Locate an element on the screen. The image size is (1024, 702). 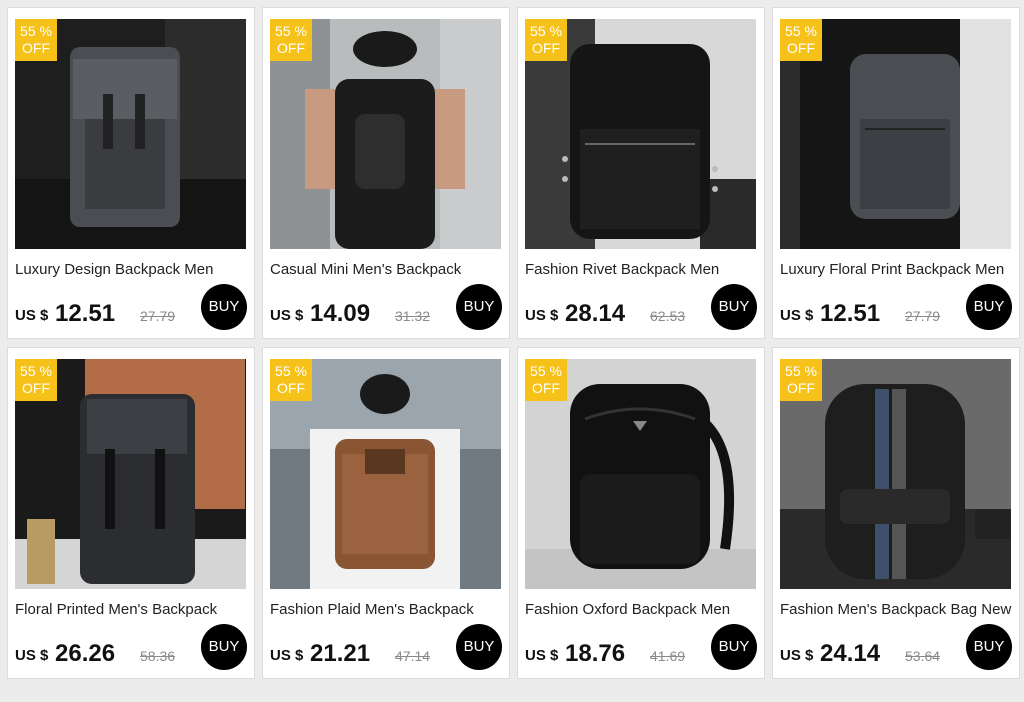
original-price: 58.36 is located at coordinates (158, 656).